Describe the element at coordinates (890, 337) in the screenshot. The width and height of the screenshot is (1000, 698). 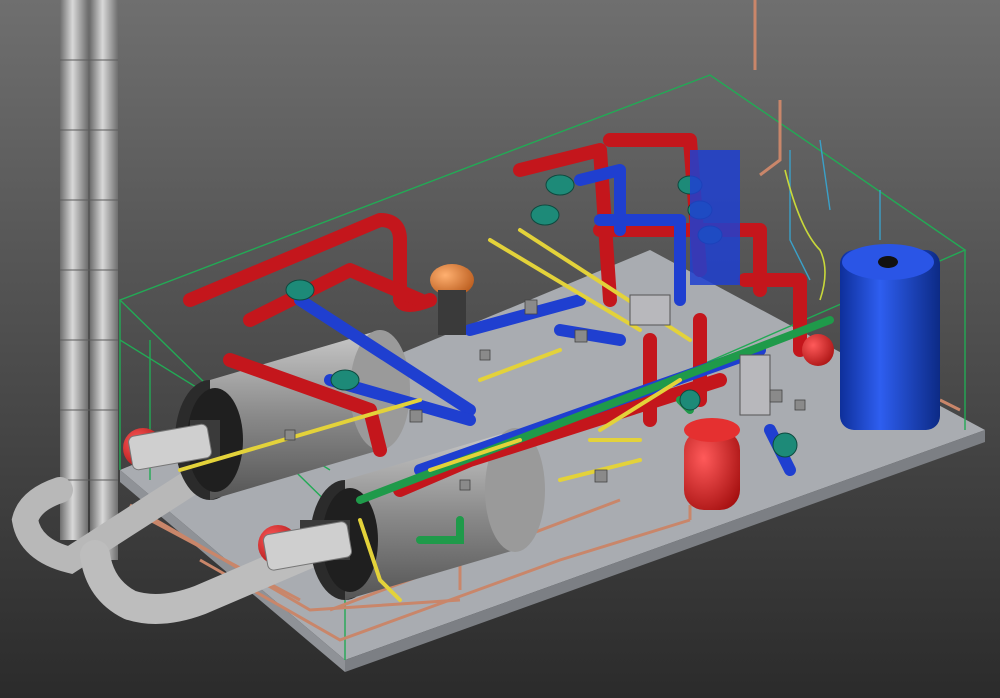
I see `tank-icon` at that location.